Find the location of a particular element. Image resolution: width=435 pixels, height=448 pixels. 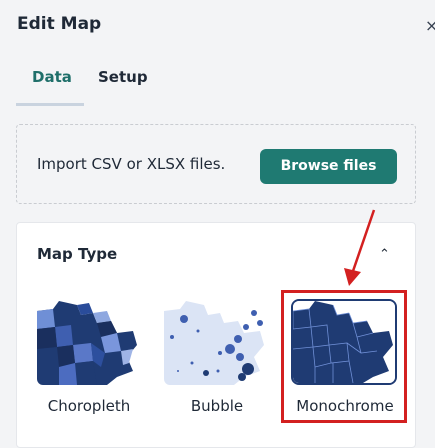

map-type-bubble-label: Bubble is located at coordinates (217, 406).